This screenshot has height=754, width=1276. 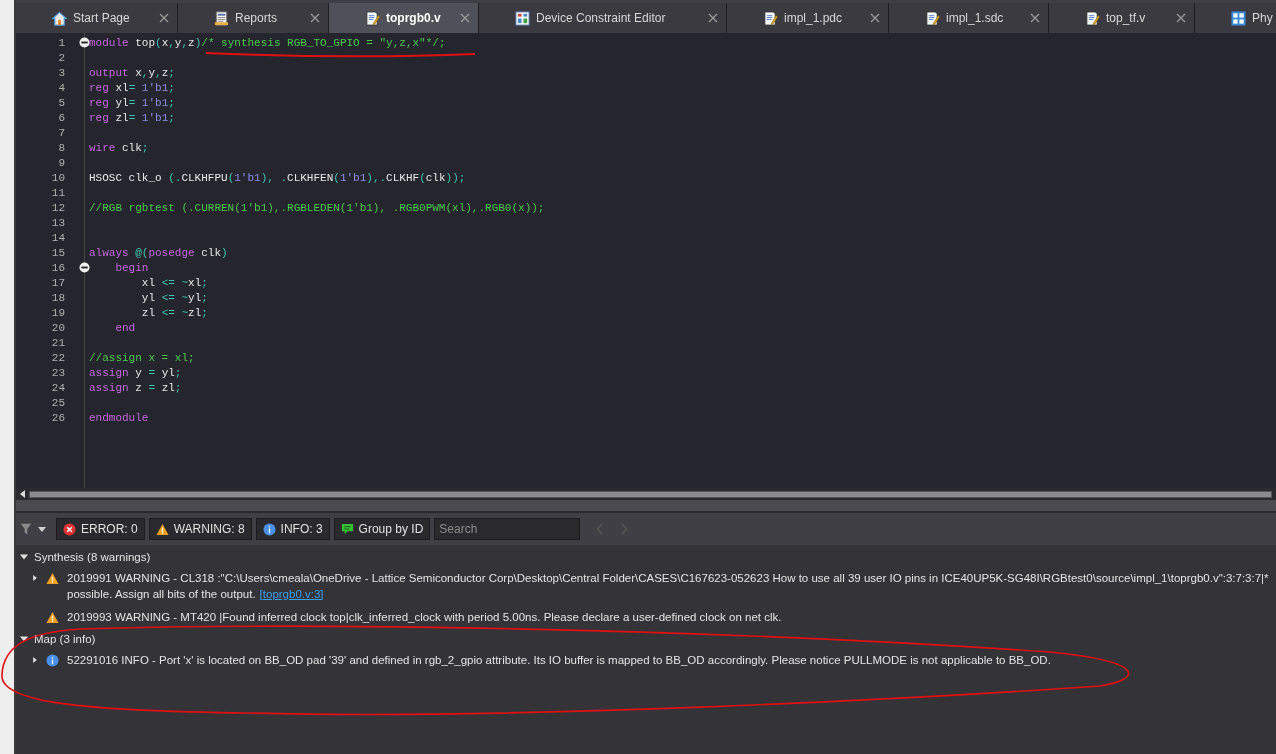 What do you see at coordinates (61, 132) in the screenshot?
I see `line-number: 7` at bounding box center [61, 132].